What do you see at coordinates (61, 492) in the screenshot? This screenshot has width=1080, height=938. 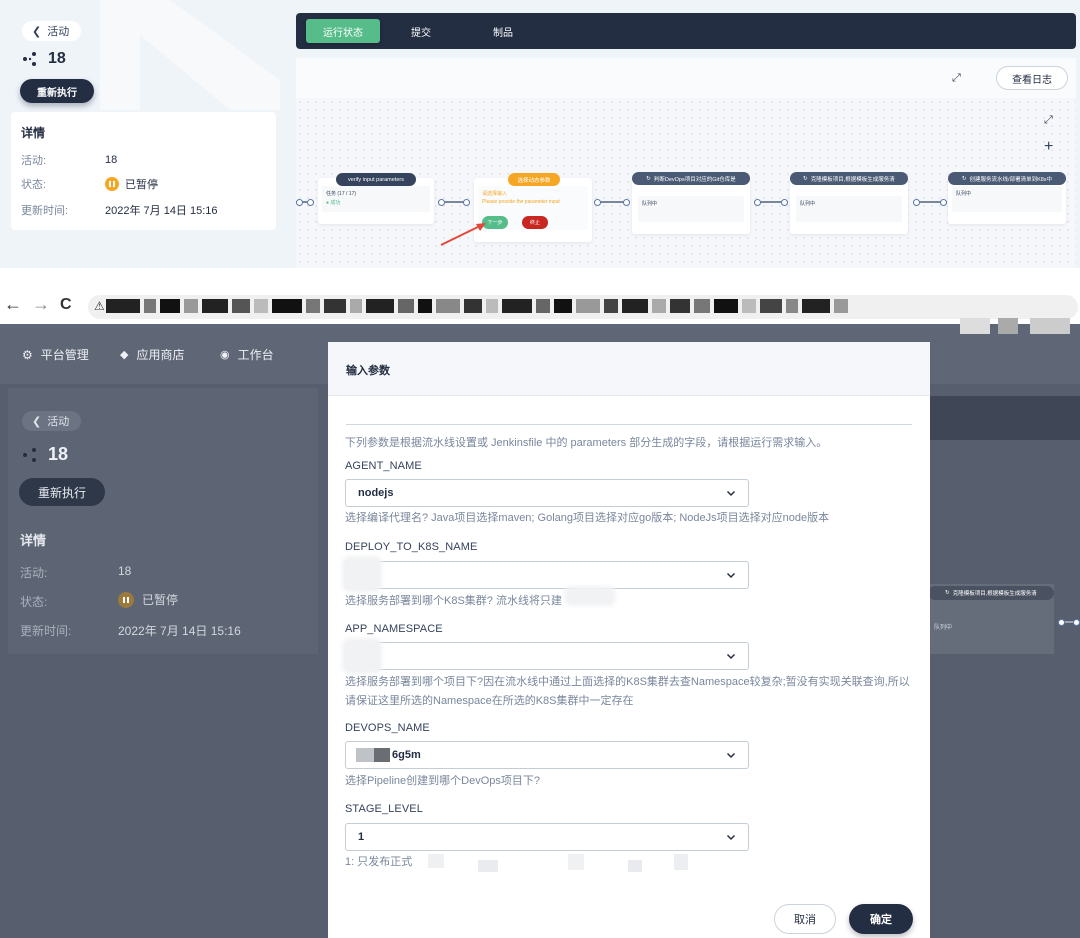 I see `bg-rerun-label: 重新执行` at bounding box center [61, 492].